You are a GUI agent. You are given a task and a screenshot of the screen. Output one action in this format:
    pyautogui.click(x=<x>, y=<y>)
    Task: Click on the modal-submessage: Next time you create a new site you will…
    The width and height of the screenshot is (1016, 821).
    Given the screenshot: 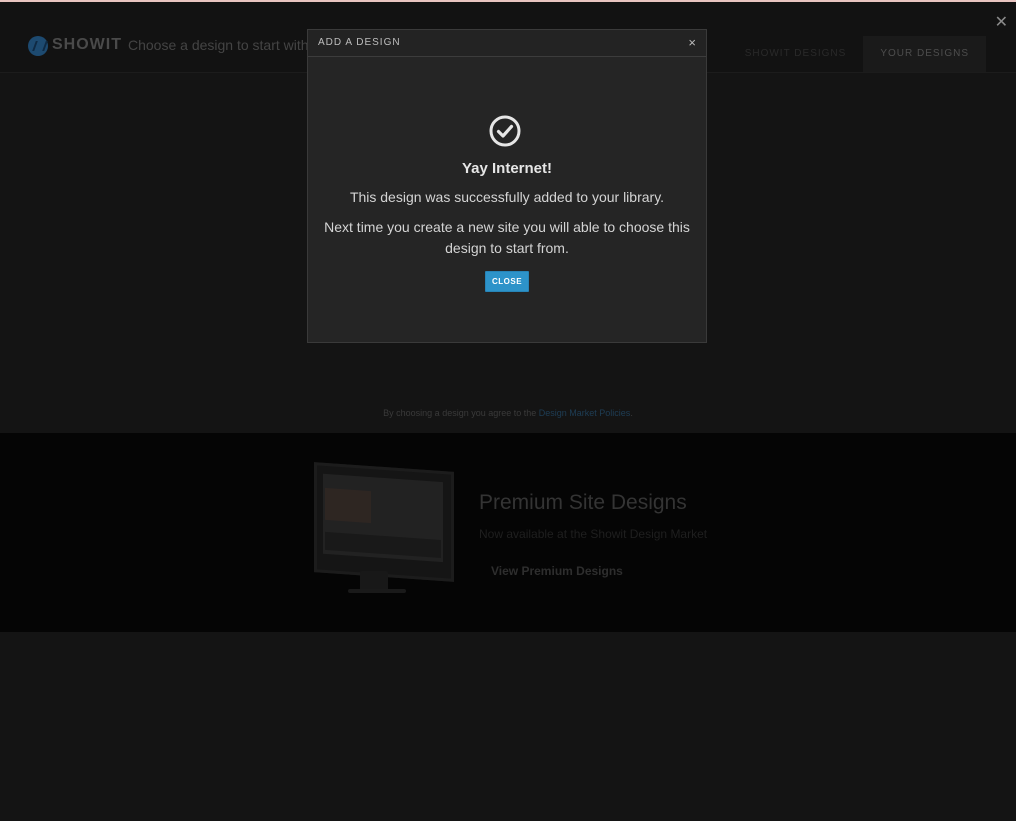 What is the action you would take?
    pyautogui.click(x=507, y=237)
    